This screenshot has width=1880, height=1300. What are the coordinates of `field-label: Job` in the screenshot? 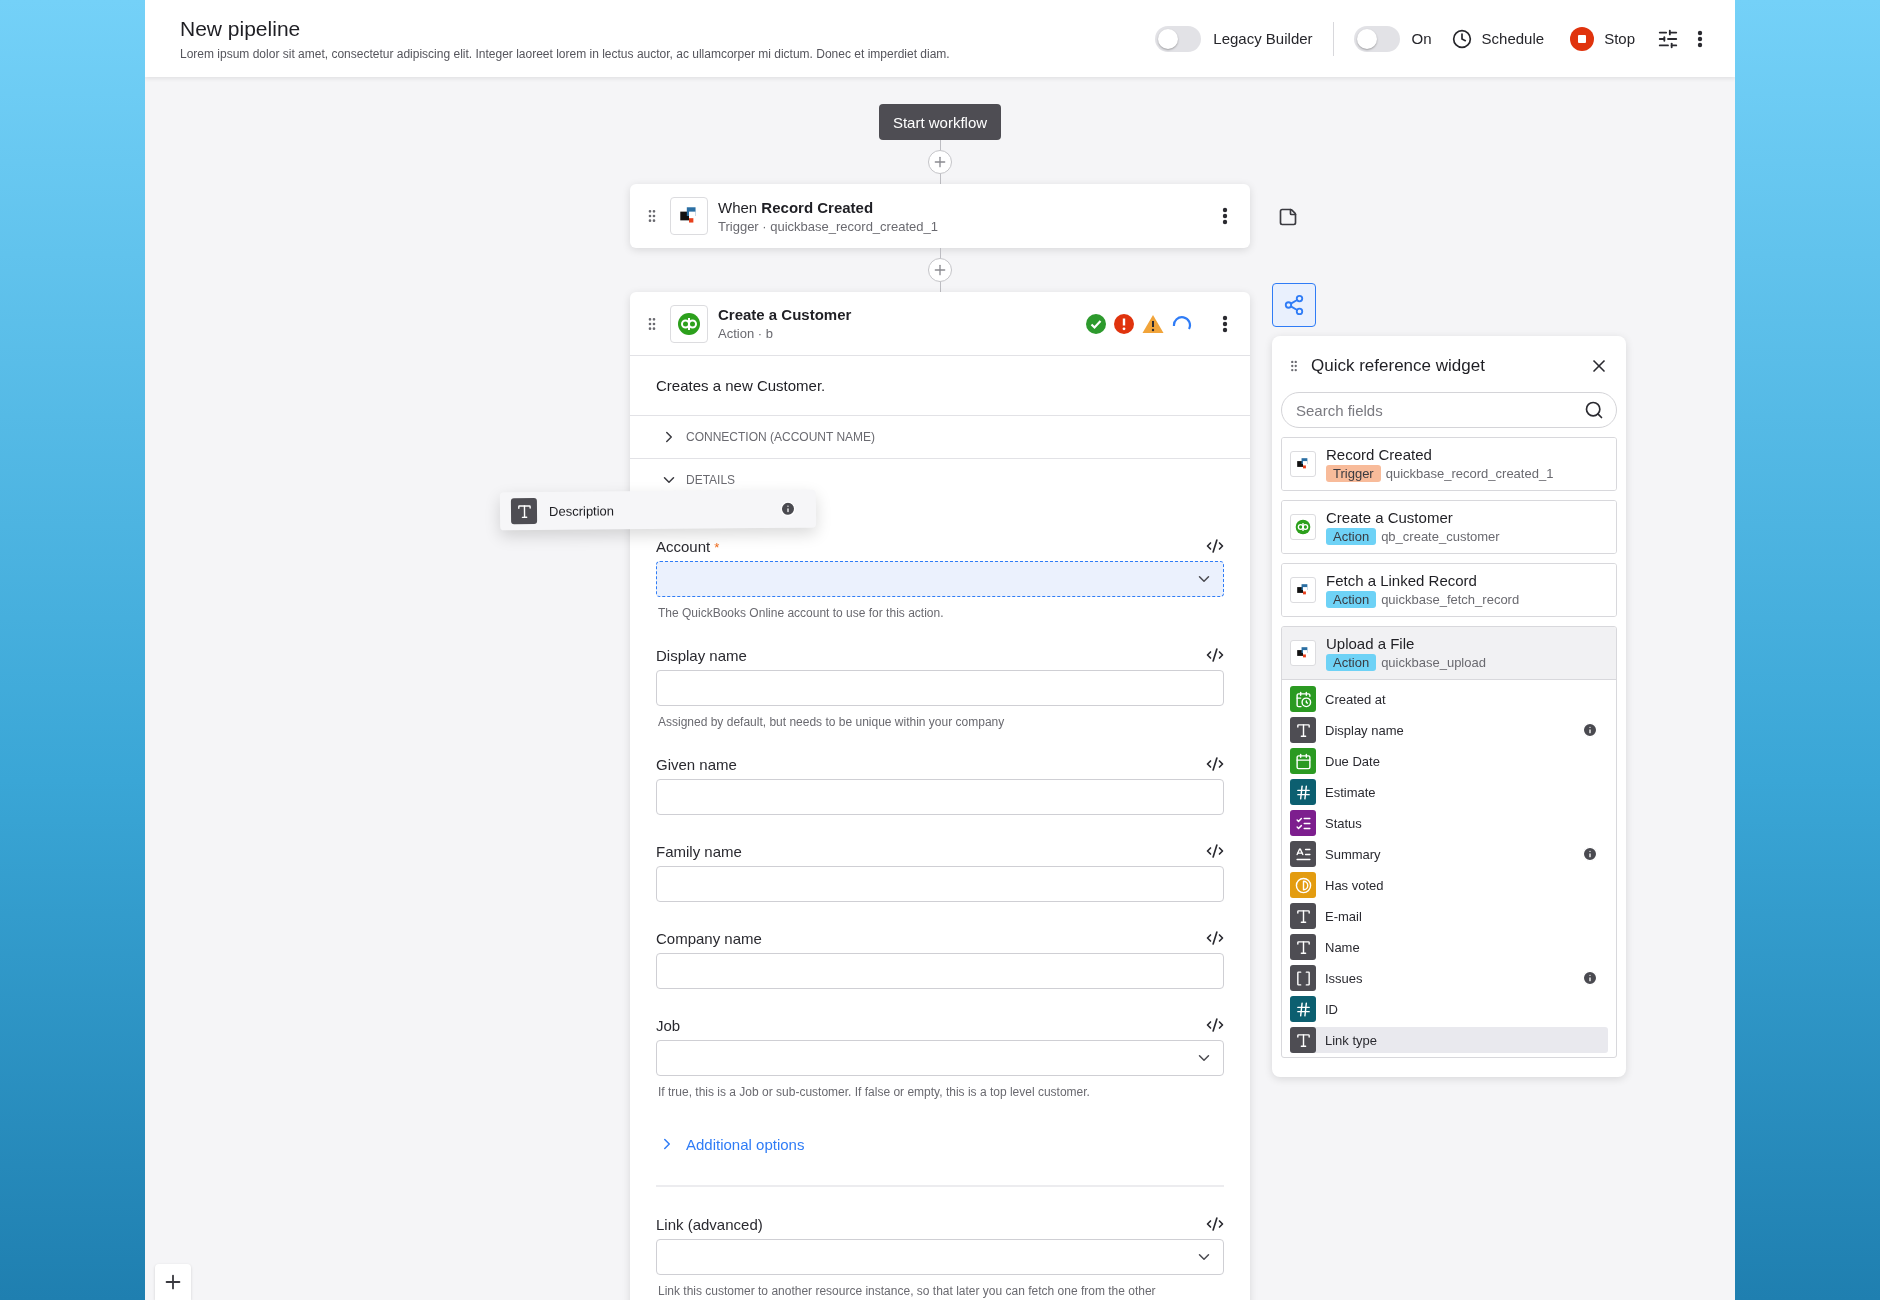 It's located at (668, 1025).